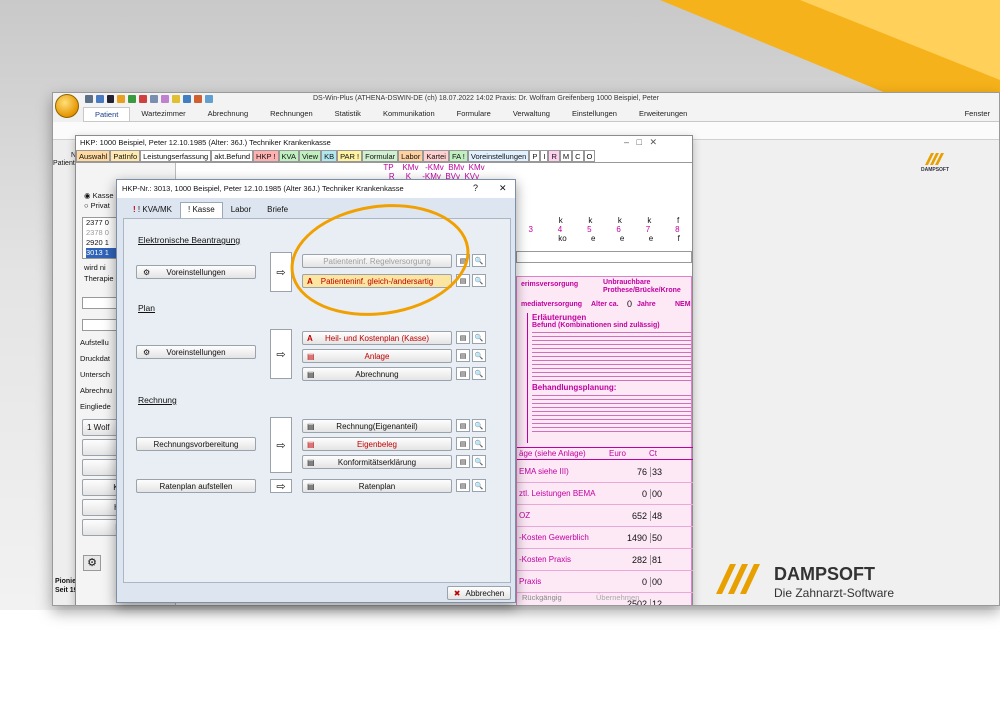 Image resolution: width=1000 pixels, height=720 pixels. Describe the element at coordinates (525, 515) in the screenshot. I see `amount-label: OZ` at that location.